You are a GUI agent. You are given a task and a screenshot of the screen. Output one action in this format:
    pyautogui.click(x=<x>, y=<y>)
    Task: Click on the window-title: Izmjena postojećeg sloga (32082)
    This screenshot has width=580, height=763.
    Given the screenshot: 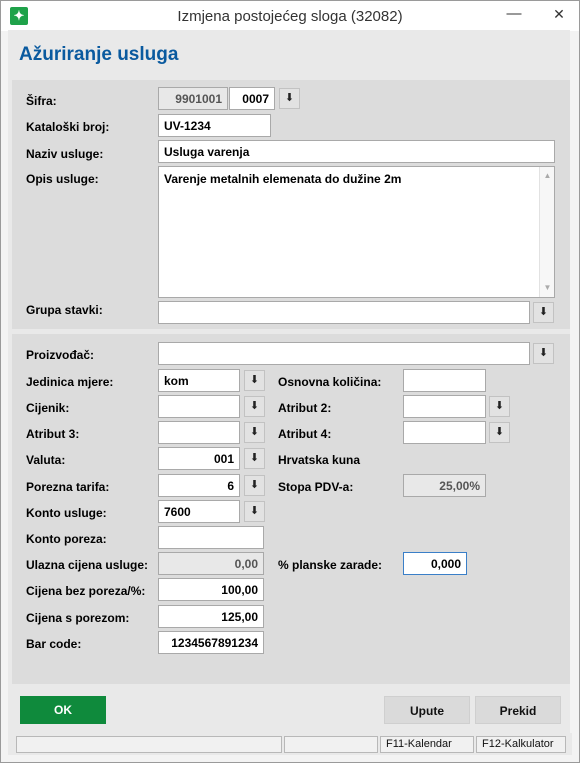 What is the action you would take?
    pyautogui.click(x=290, y=16)
    